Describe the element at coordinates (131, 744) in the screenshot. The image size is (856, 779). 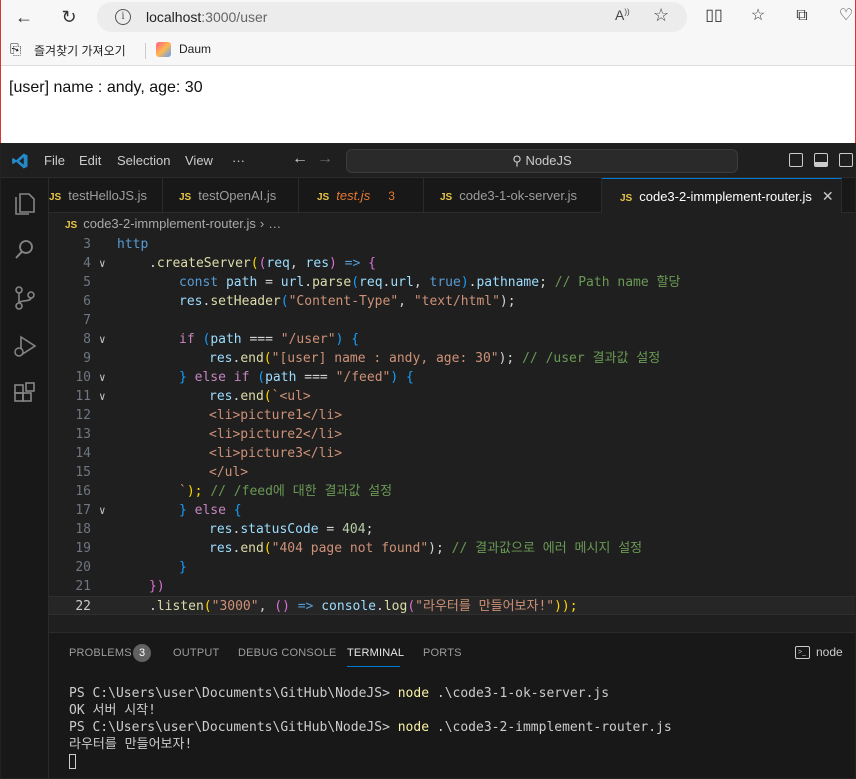
I see `terminal-line: 라우터를 만들어보자!` at that location.